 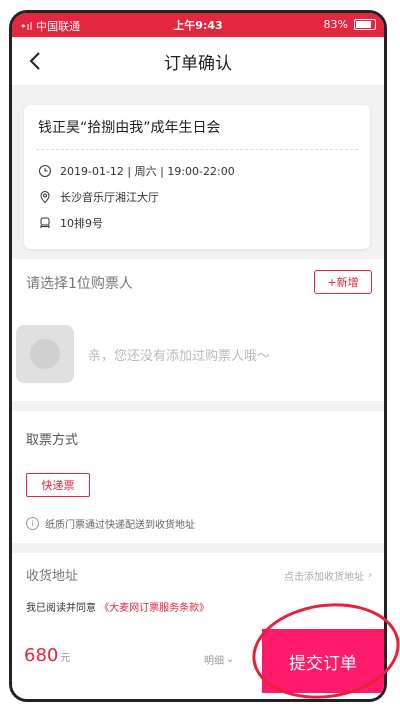 What do you see at coordinates (370, 575) in the screenshot?
I see `chevron-right-icon: ›` at bounding box center [370, 575].